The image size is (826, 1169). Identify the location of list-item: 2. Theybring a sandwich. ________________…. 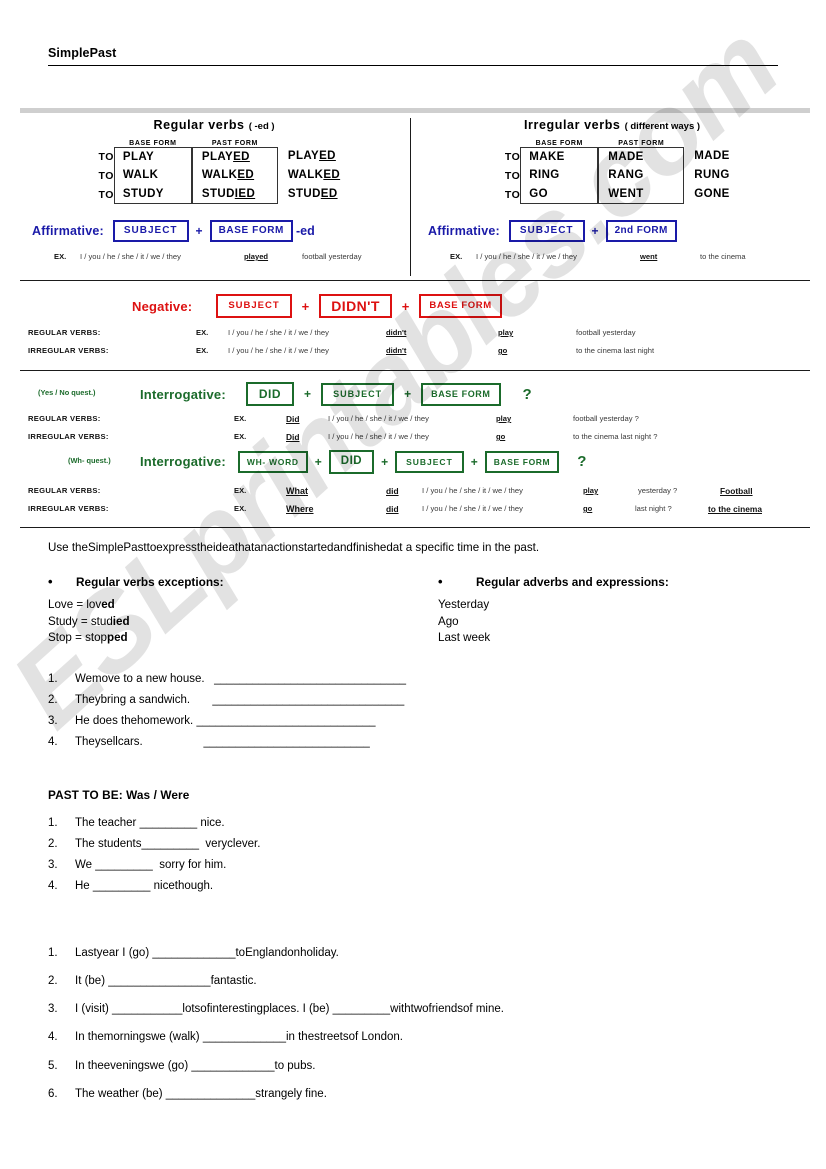
(418, 700).